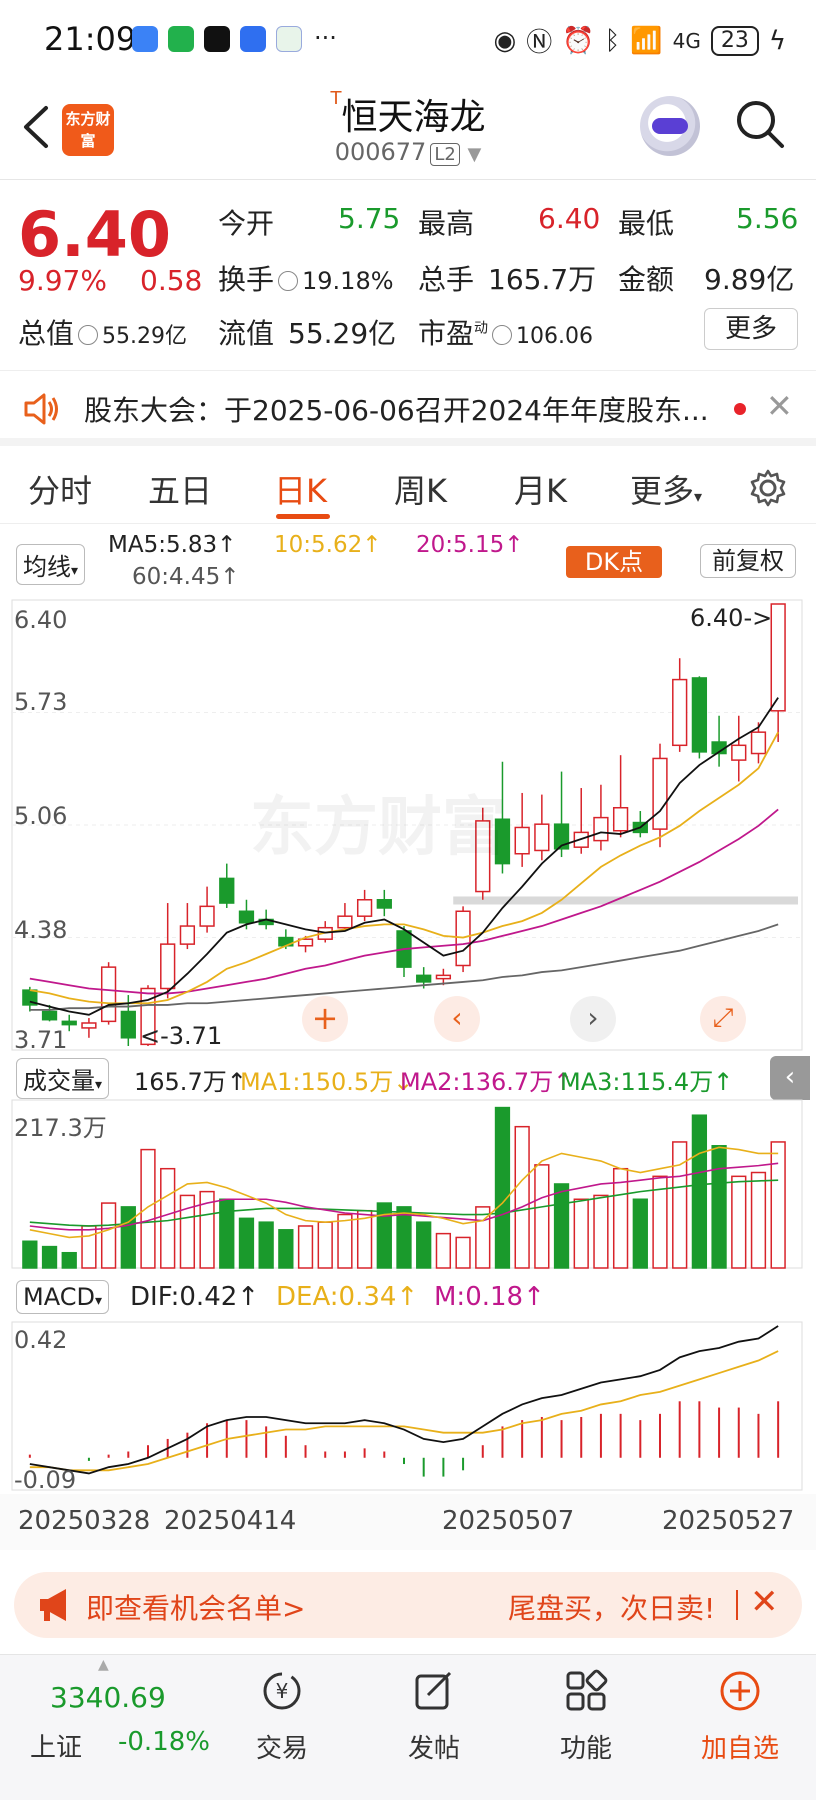 The height and width of the screenshot is (1800, 816). What do you see at coordinates (790, 1078) in the screenshot?
I see `collapse-panel-button: ‹` at bounding box center [790, 1078].